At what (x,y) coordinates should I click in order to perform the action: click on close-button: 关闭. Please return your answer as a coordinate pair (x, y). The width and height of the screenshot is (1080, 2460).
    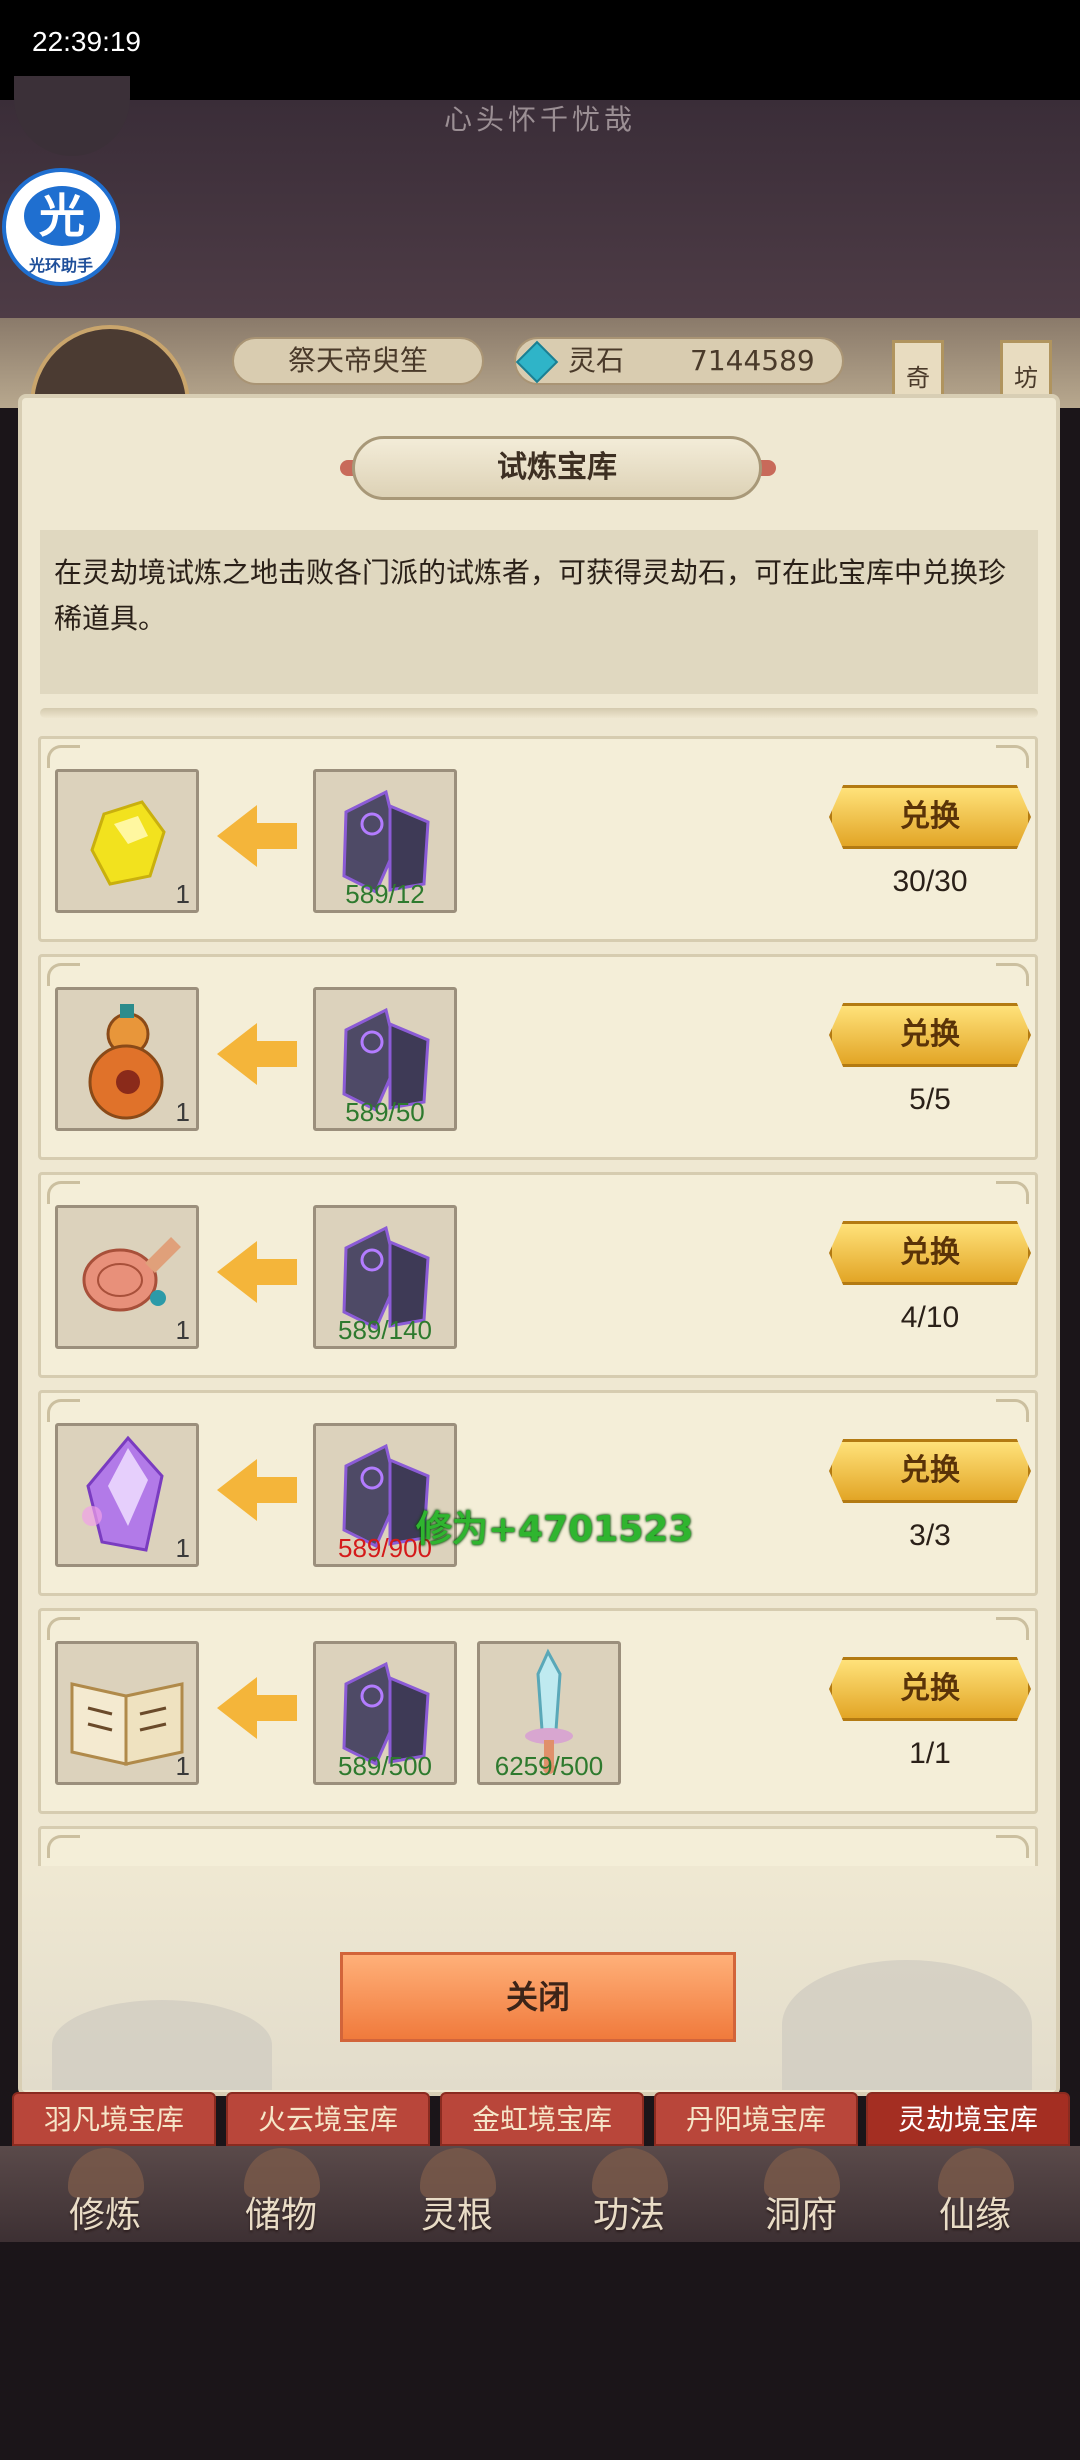
    Looking at the image, I should click on (538, 1997).